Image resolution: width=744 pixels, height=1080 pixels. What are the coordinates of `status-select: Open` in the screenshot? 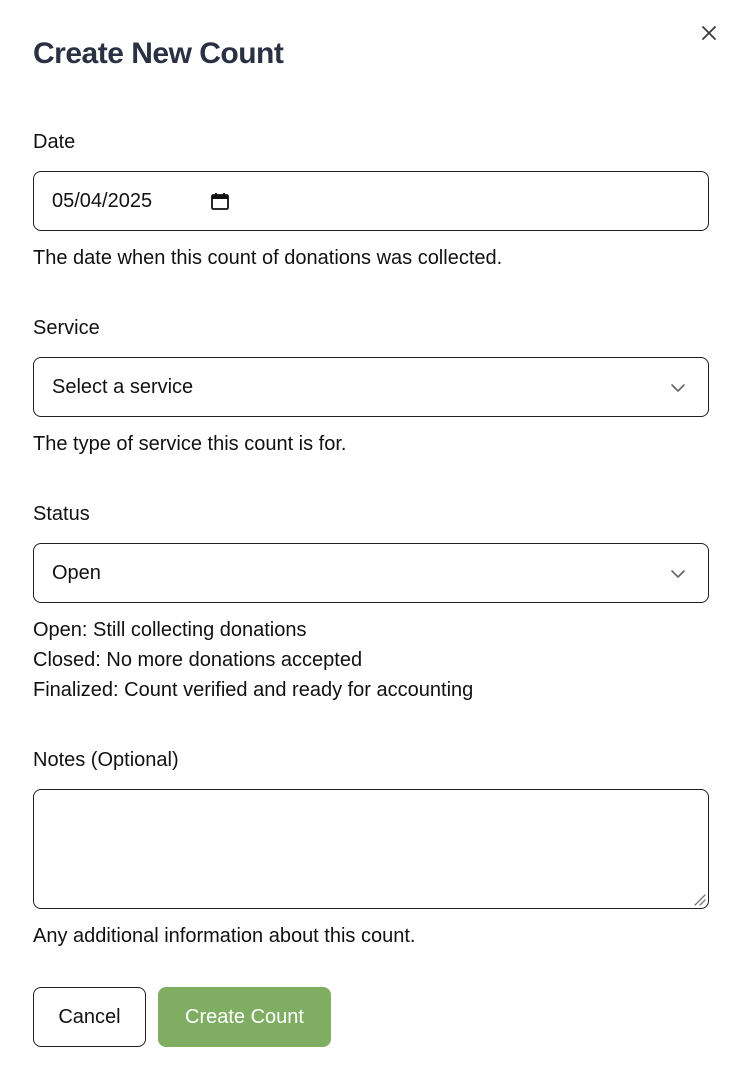 It's located at (371, 573).